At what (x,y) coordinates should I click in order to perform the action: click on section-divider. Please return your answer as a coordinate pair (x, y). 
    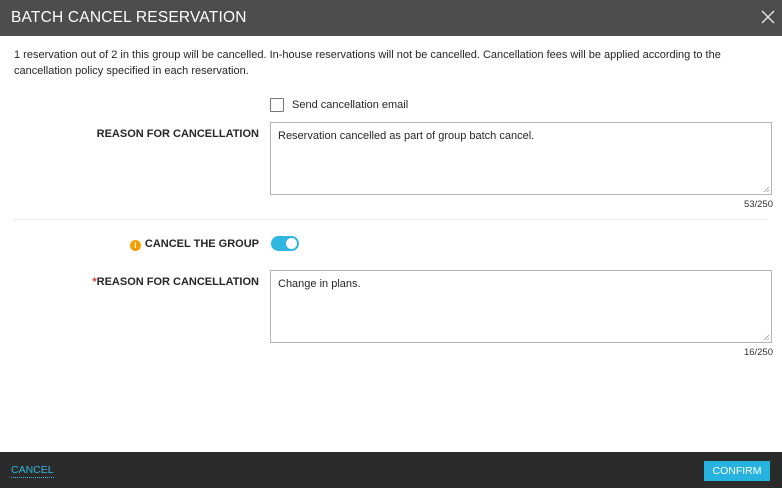
    Looking at the image, I should click on (391, 219).